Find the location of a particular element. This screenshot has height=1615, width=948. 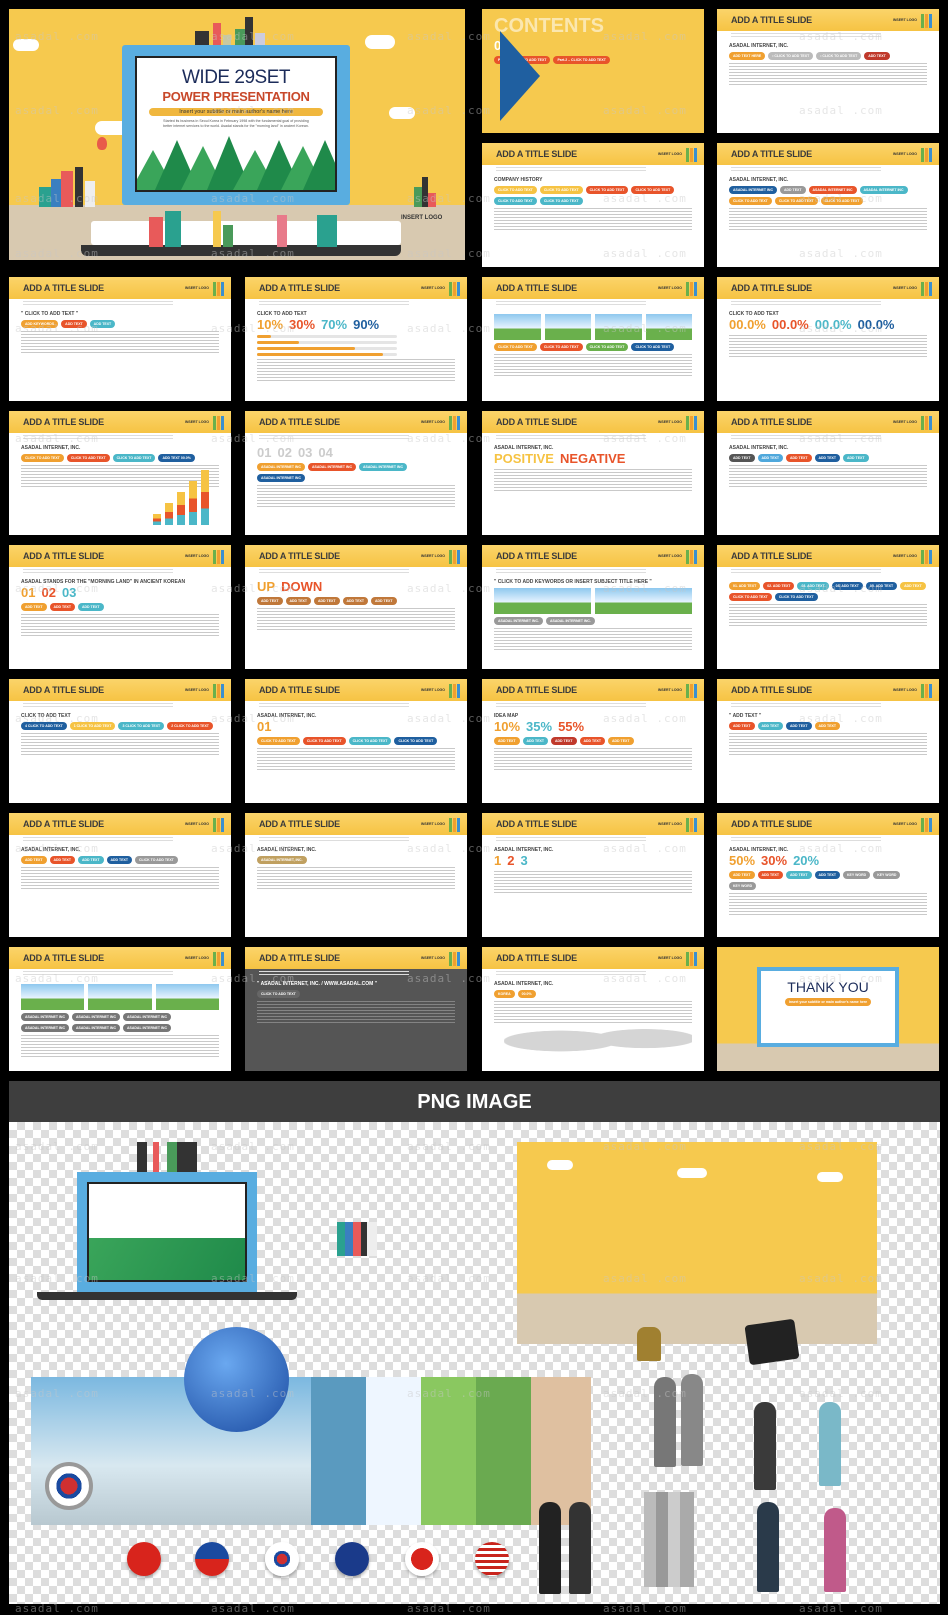

text-chip: 2 CLICK TO ADD TEXT is located at coordinates (190, 726).